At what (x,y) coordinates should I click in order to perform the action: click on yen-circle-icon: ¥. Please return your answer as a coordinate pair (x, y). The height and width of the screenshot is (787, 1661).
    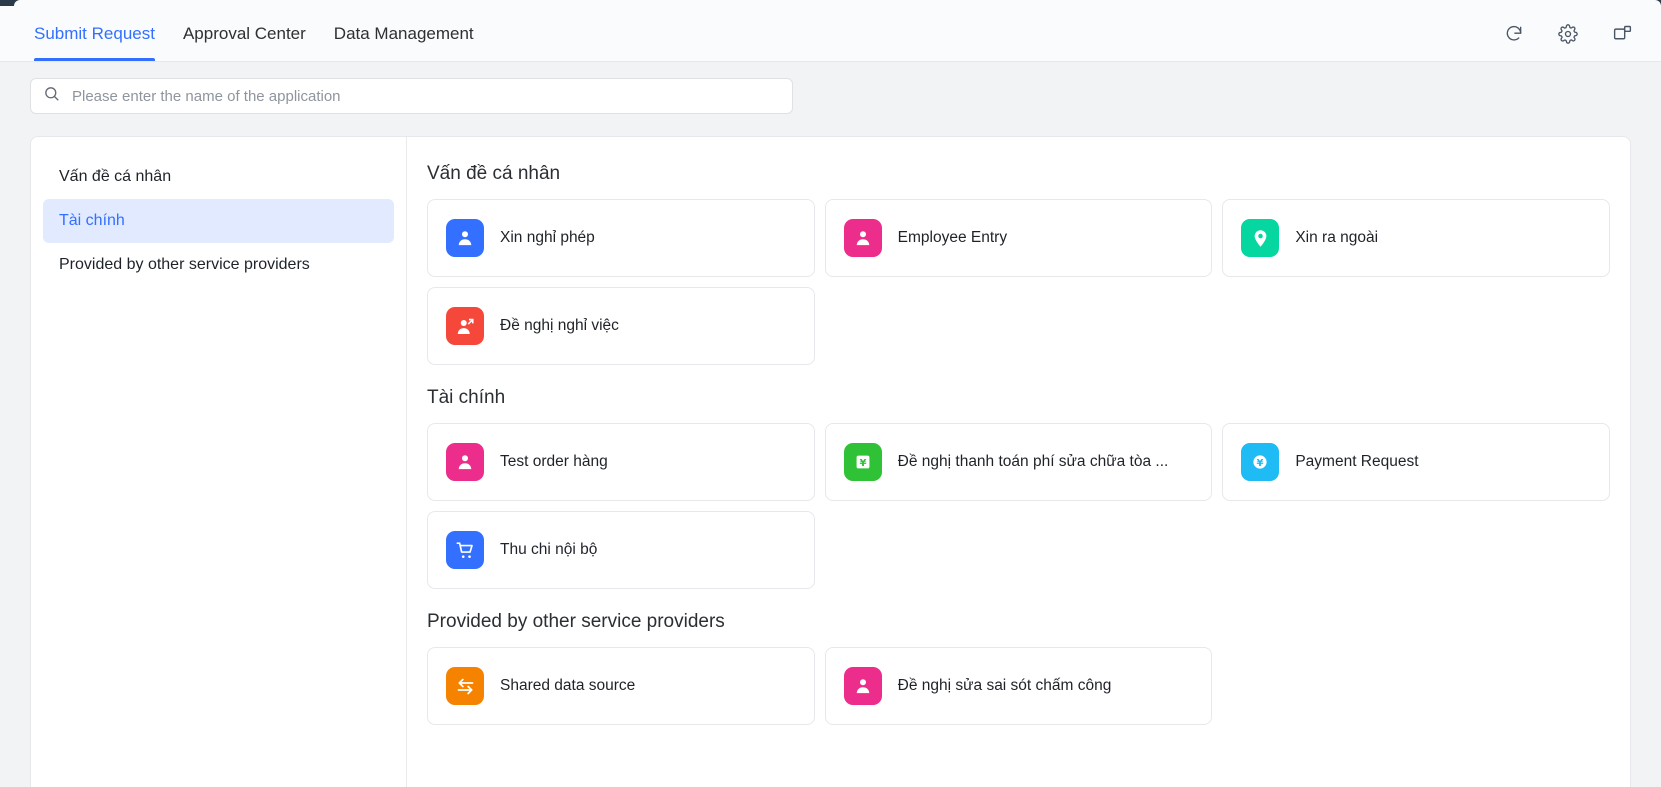
    Looking at the image, I should click on (1260, 462).